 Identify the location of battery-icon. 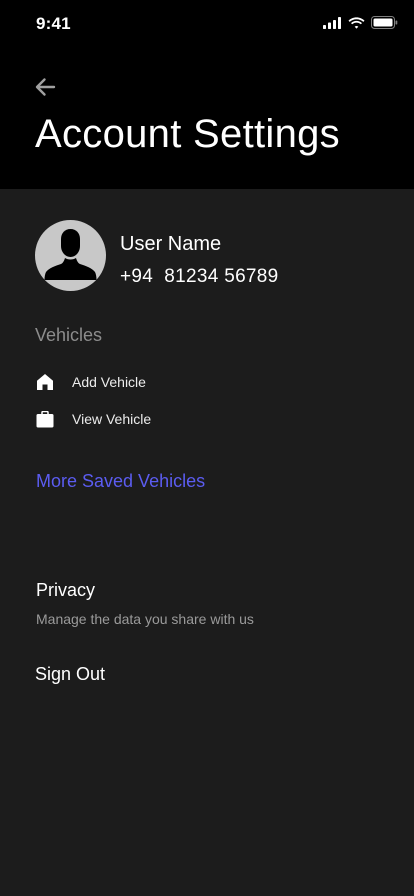
(384, 25).